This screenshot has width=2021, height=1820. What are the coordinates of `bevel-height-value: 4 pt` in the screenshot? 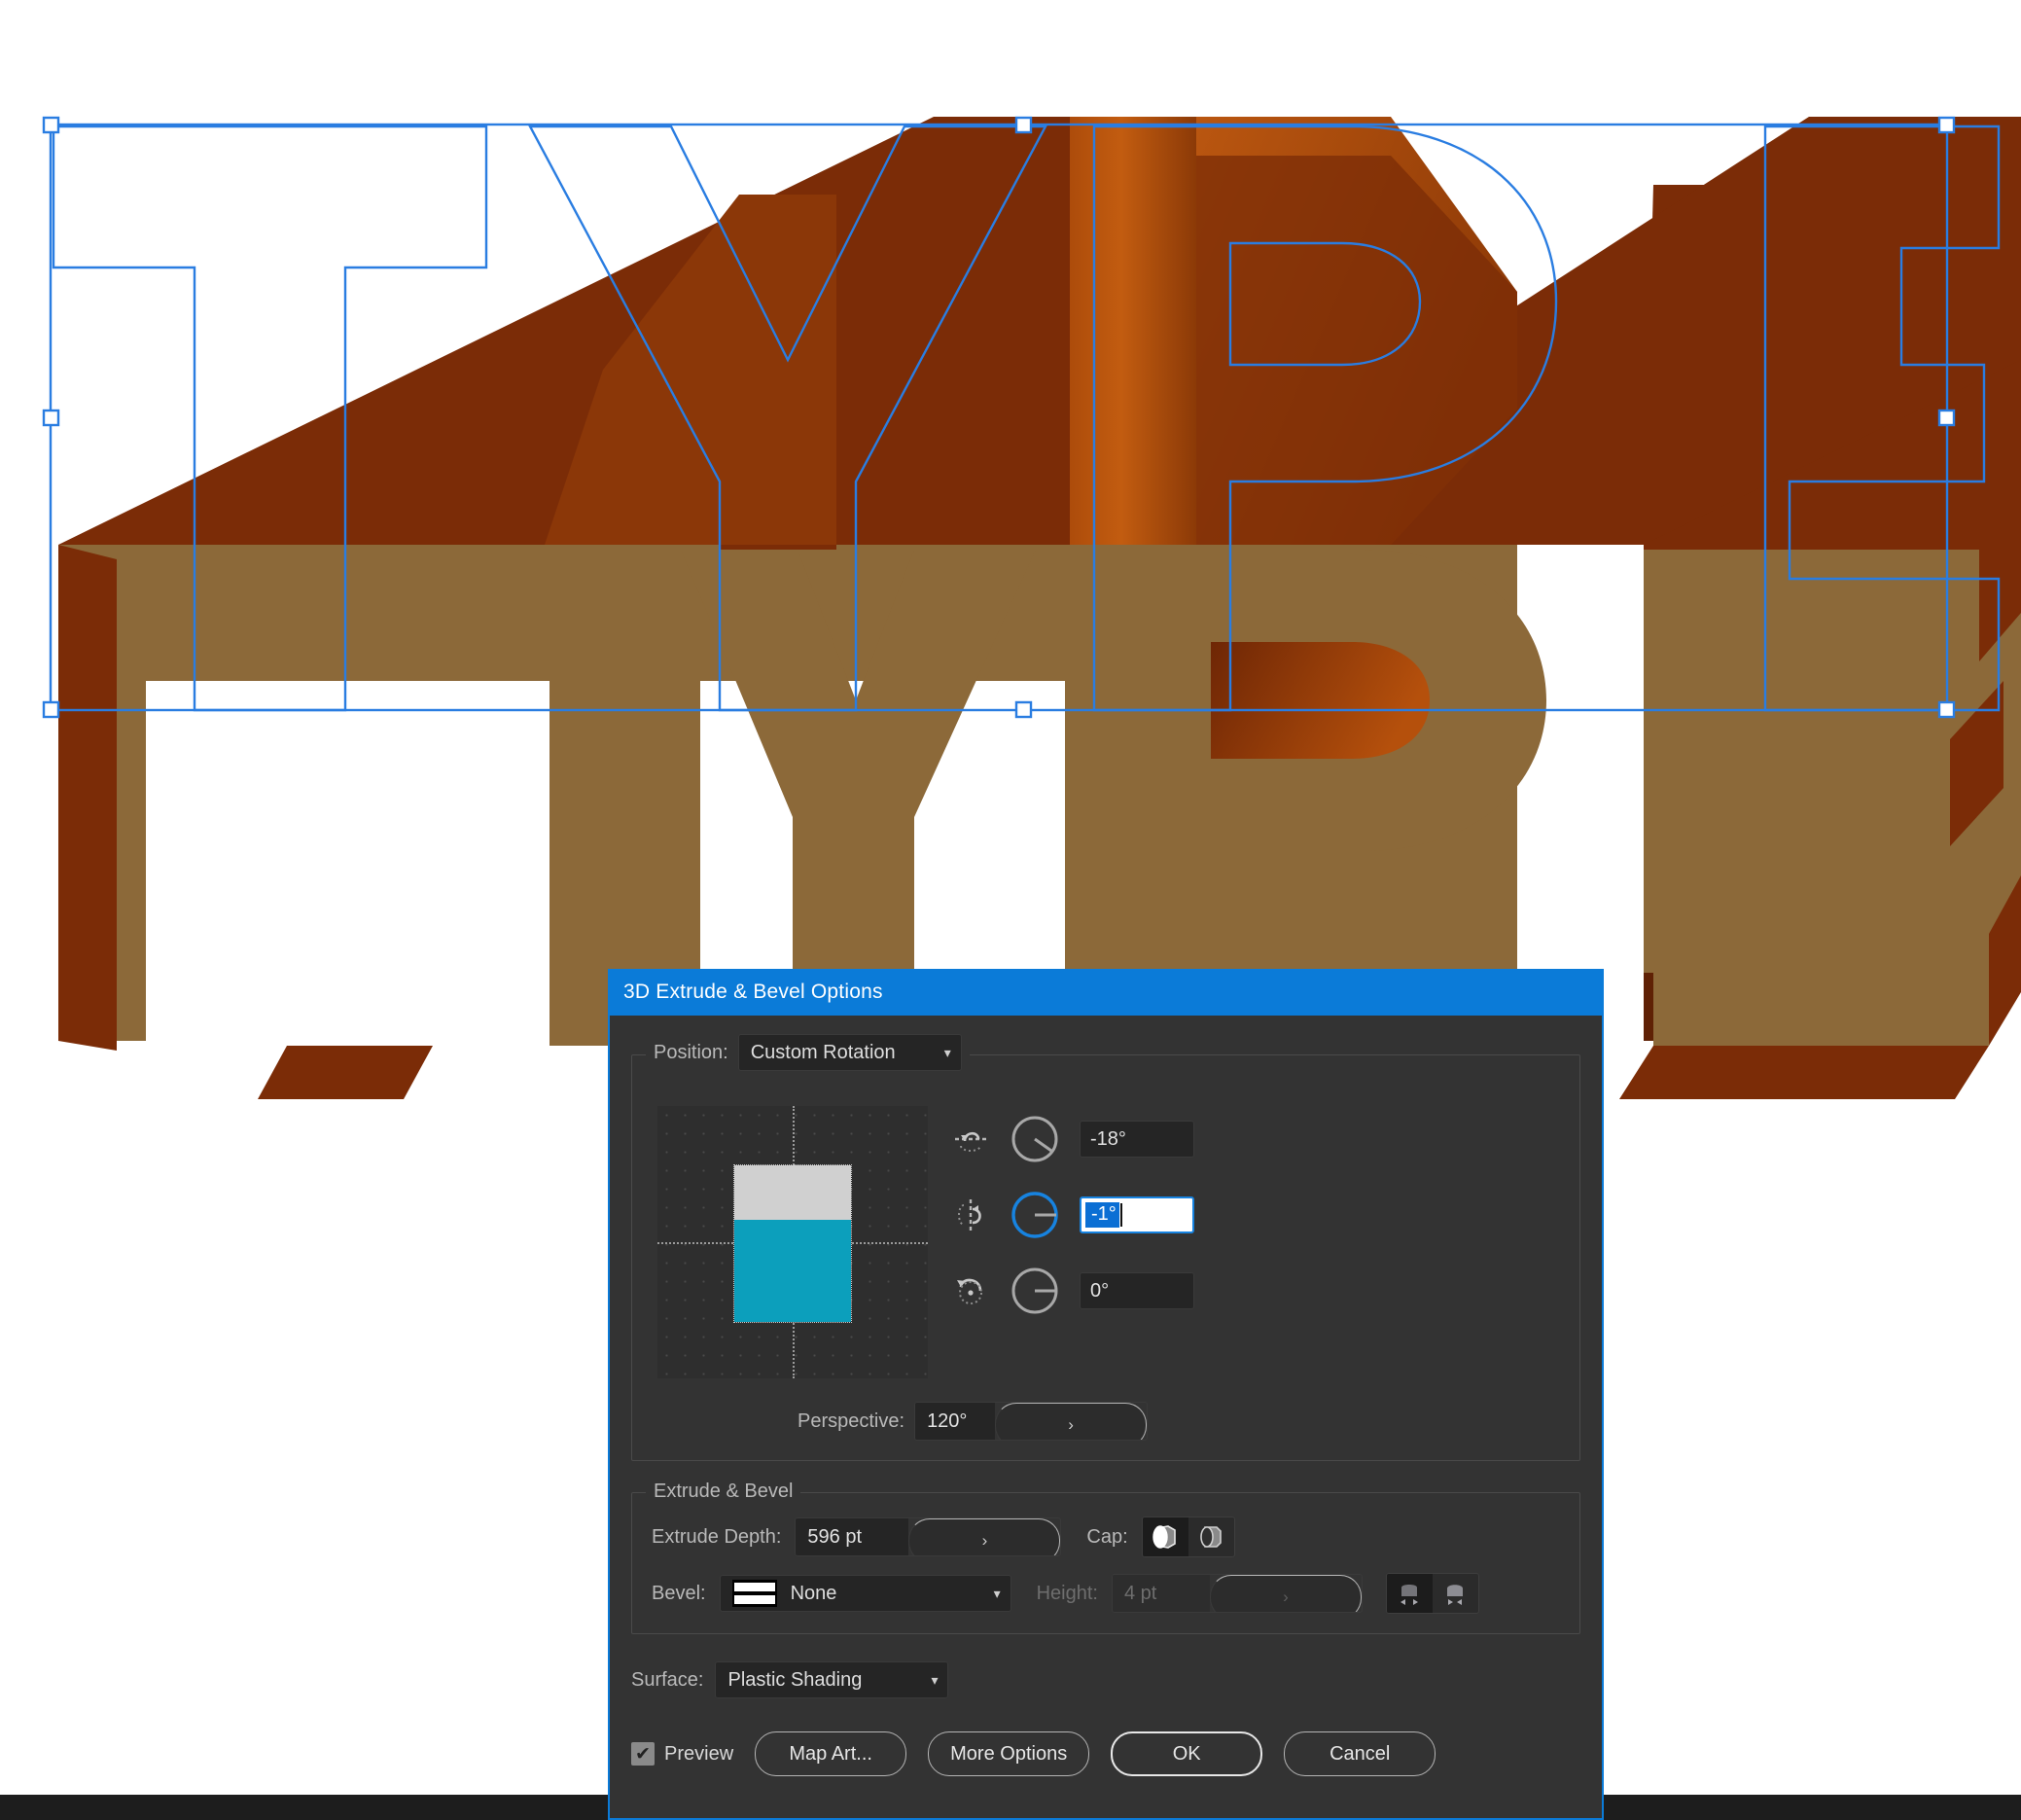 It's located at (1161, 1593).